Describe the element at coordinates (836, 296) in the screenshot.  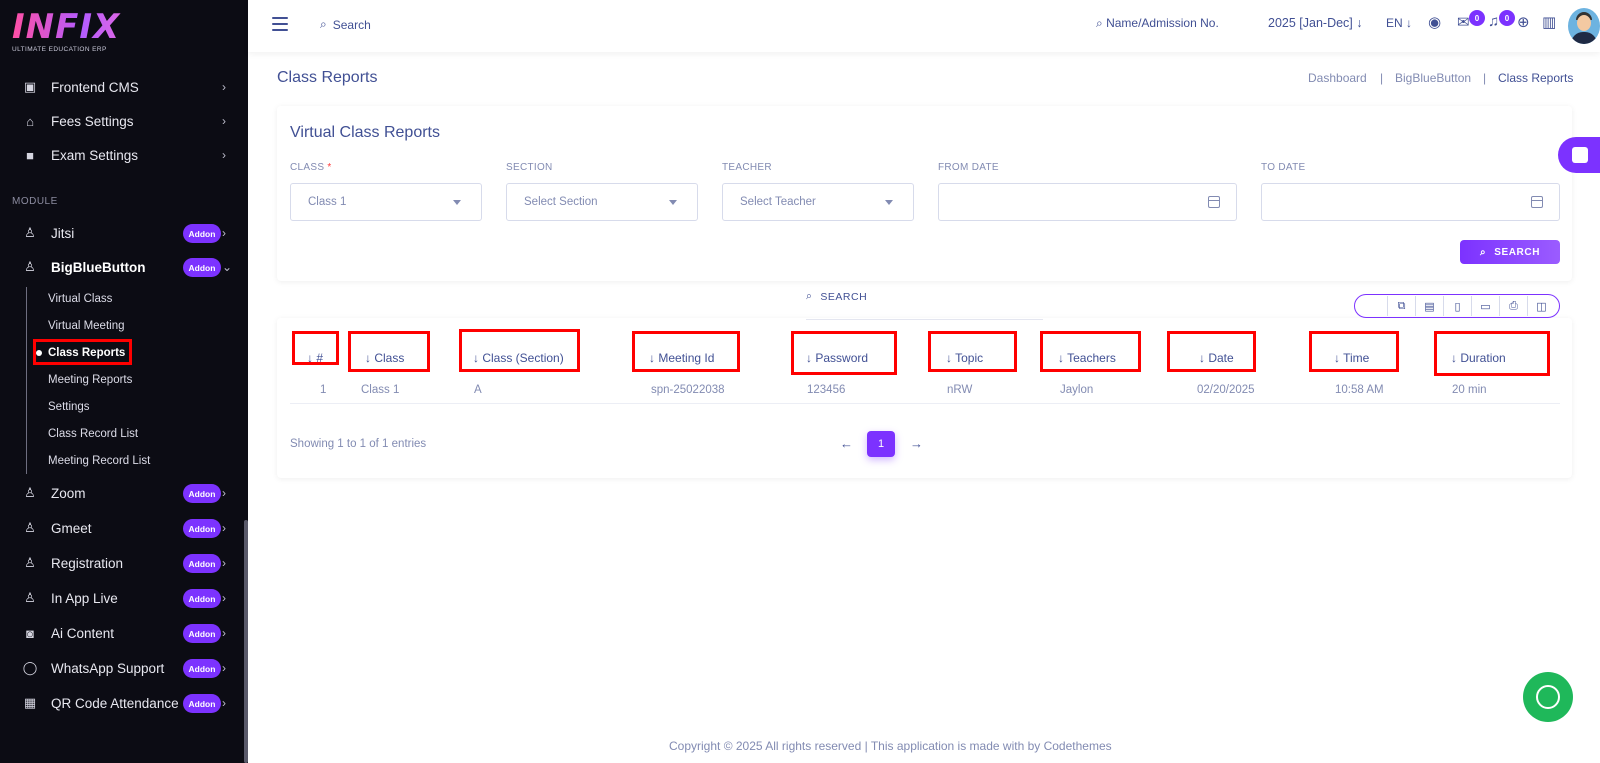
I see `table-search: ⌕ SEARCH` at that location.